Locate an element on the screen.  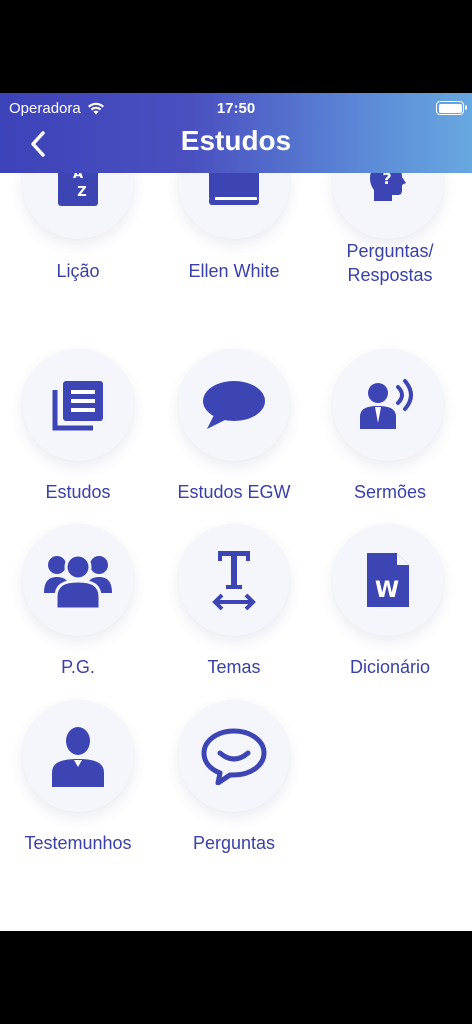
group-icon is located at coordinates (78, 581).